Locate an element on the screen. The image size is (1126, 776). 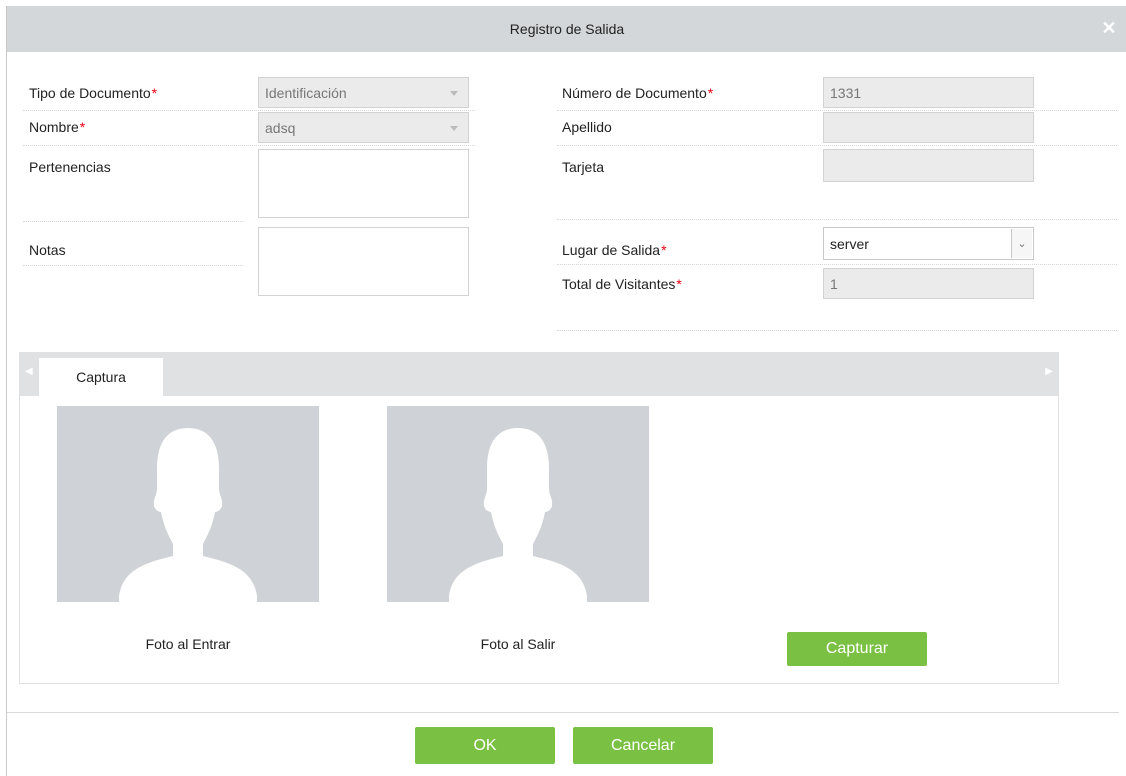
photo-entry is located at coordinates (188, 504).